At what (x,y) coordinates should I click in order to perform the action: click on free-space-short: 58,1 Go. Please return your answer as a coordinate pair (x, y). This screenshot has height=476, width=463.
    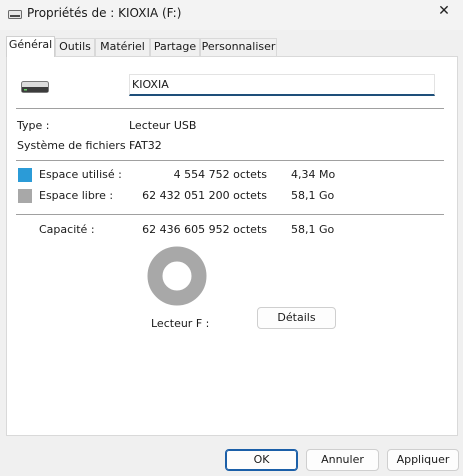
    Looking at the image, I should click on (313, 195).